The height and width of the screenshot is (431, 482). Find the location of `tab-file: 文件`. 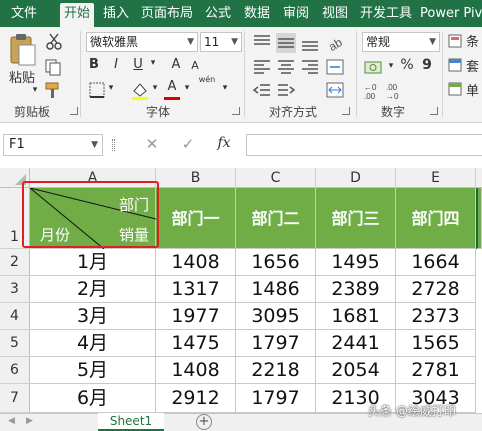

tab-file: 文件 is located at coordinates (24, 13).